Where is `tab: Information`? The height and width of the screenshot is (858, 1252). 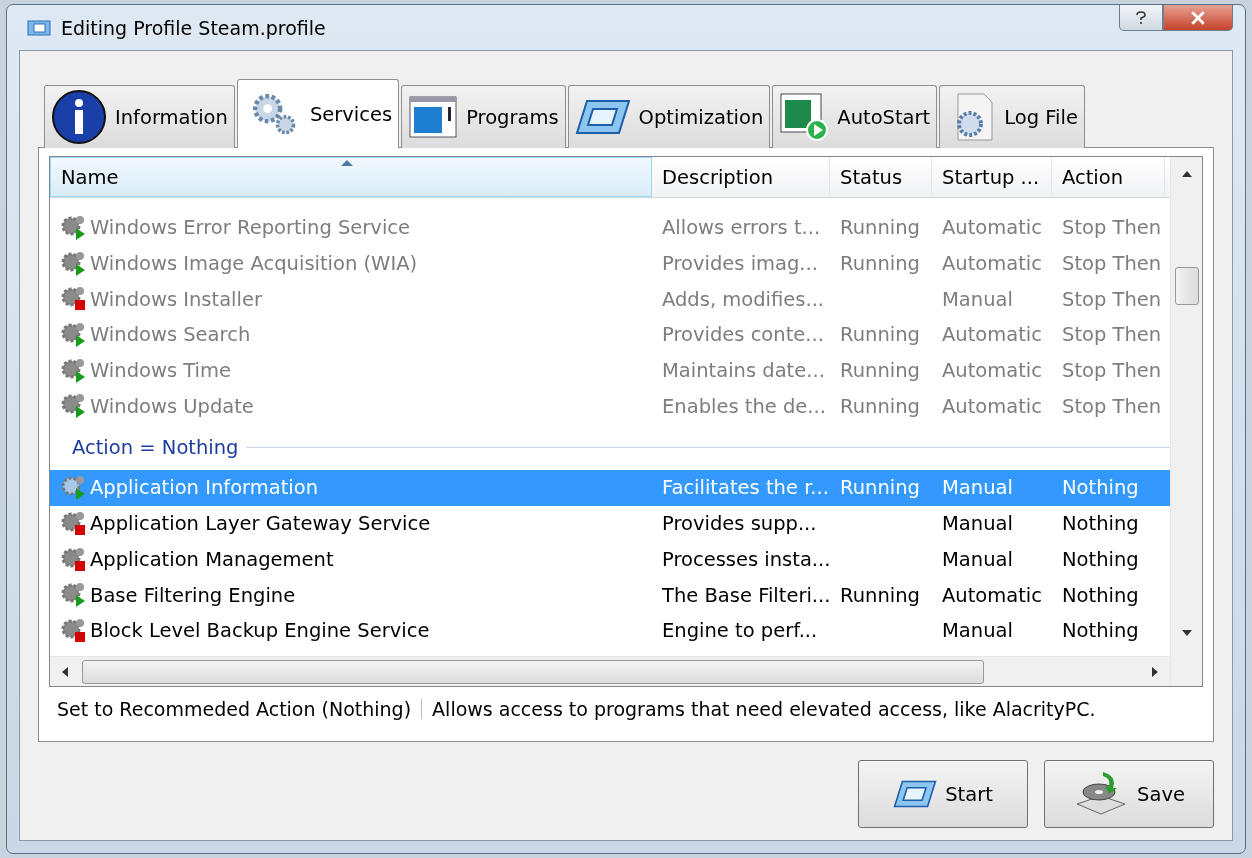 tab: Information is located at coordinates (139, 116).